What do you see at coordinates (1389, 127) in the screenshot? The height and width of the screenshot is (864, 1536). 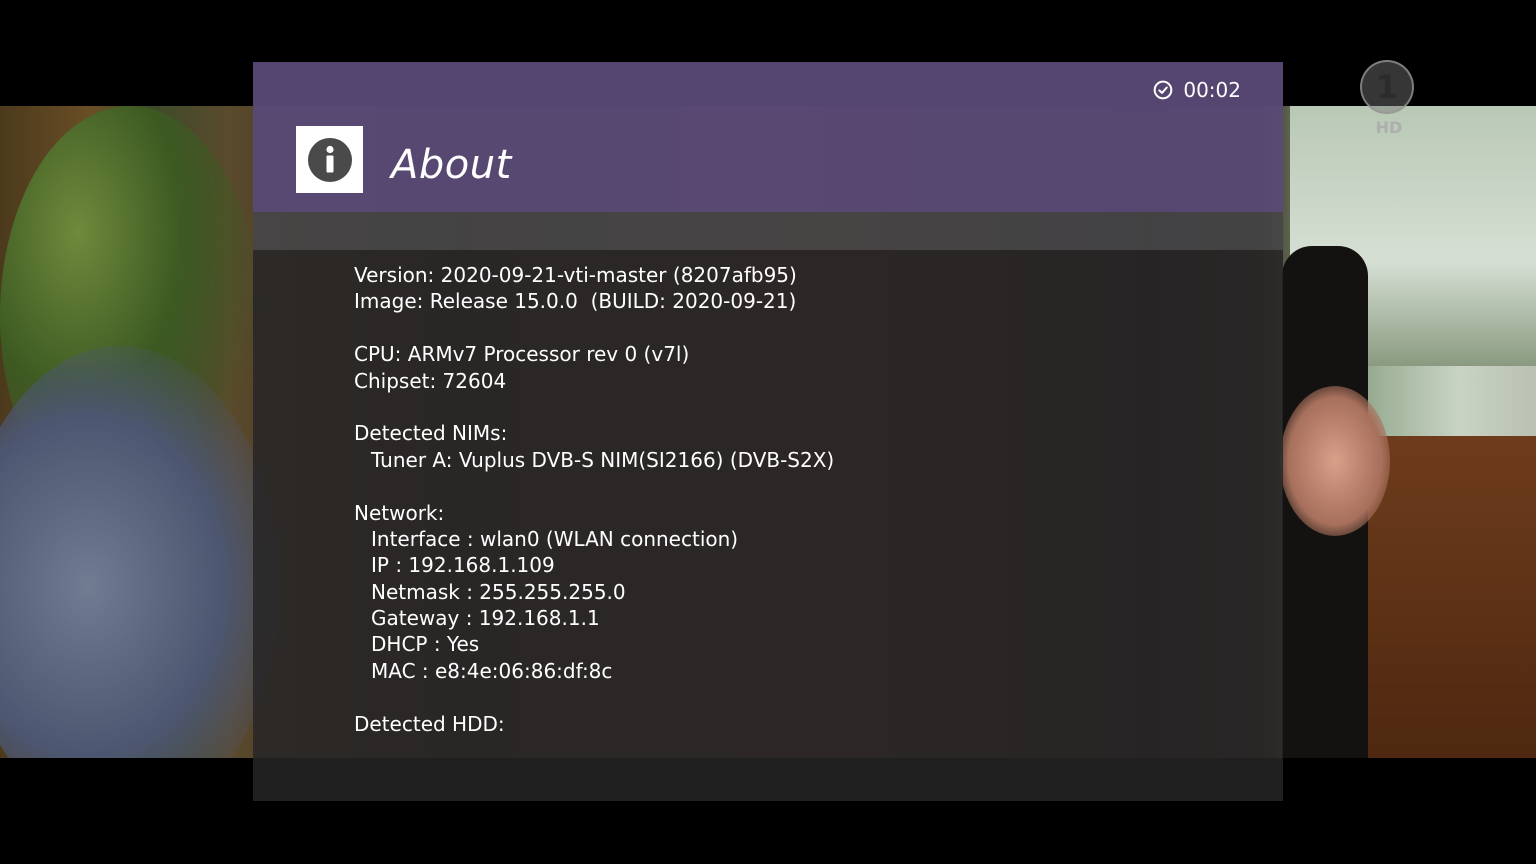 I see `channel-hd-label: HD` at bounding box center [1389, 127].